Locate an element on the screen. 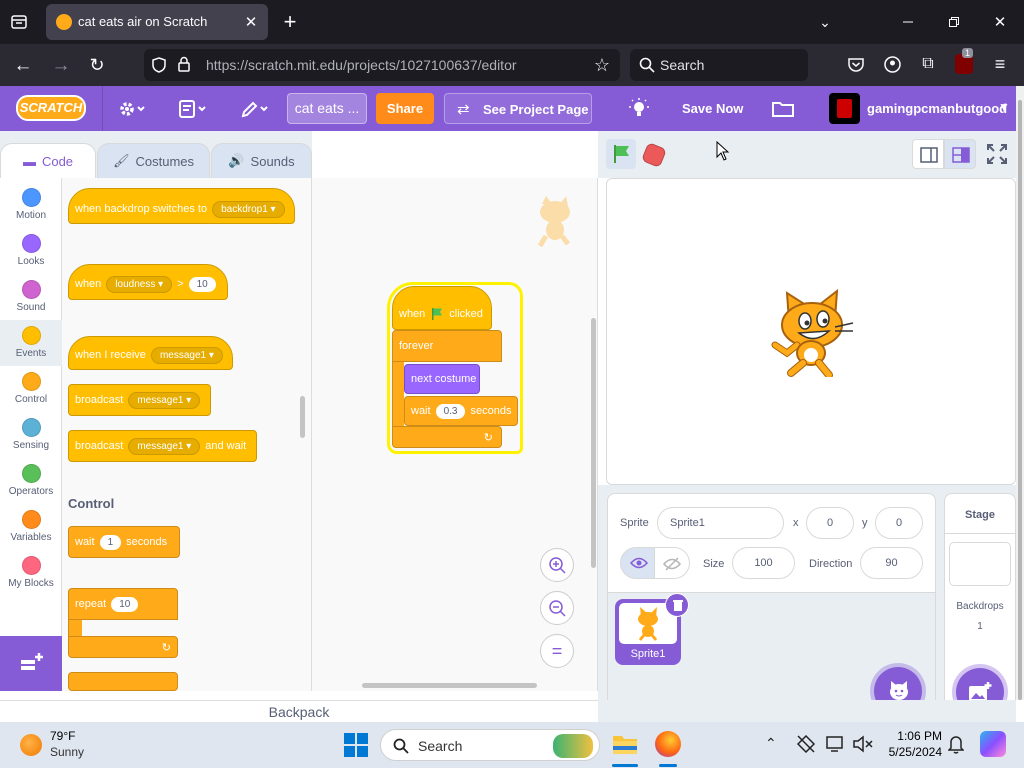  forward-arrow-icon: → is located at coordinates (61, 65).